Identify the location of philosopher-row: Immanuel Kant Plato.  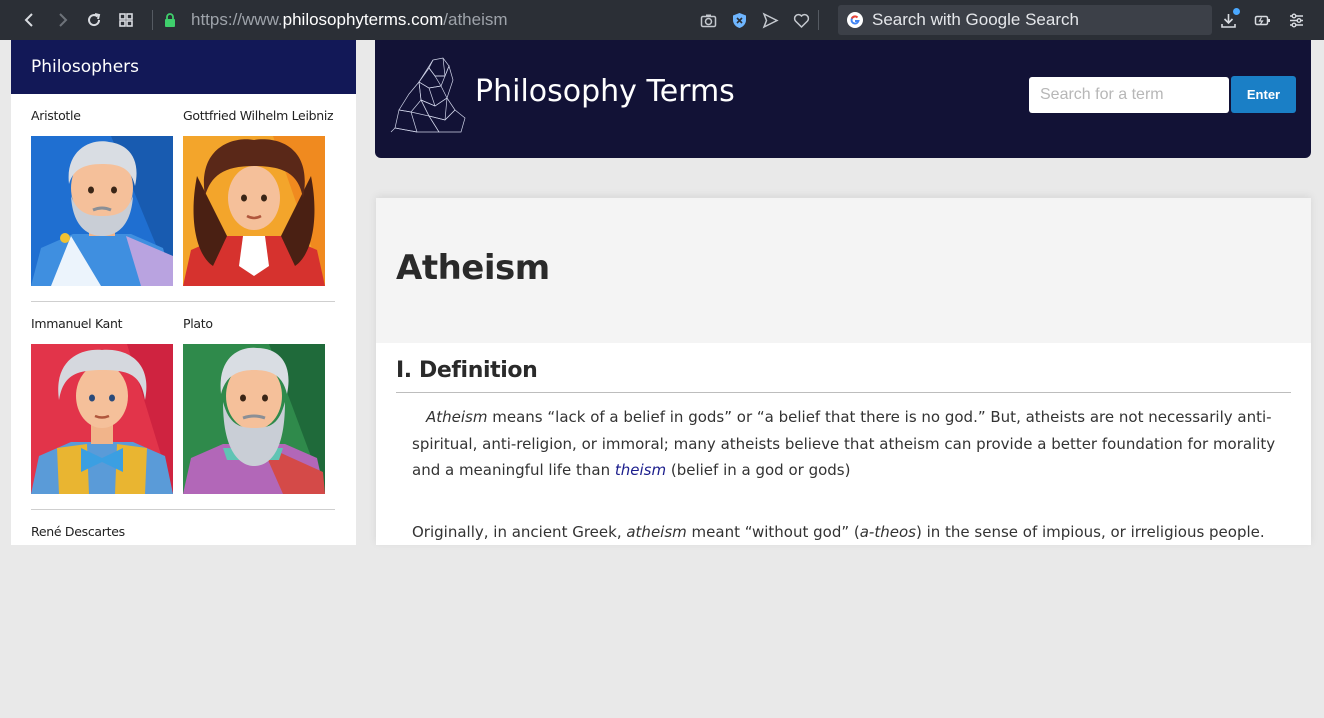
(183, 406).